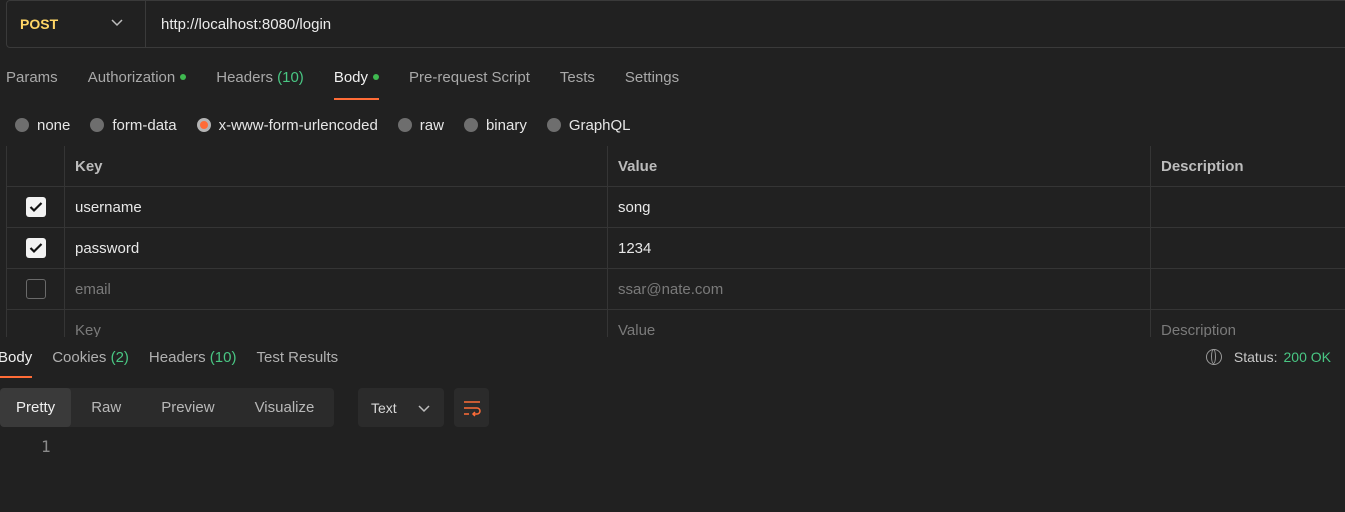  What do you see at coordinates (879, 207) in the screenshot?
I see `value-cell: song` at bounding box center [879, 207].